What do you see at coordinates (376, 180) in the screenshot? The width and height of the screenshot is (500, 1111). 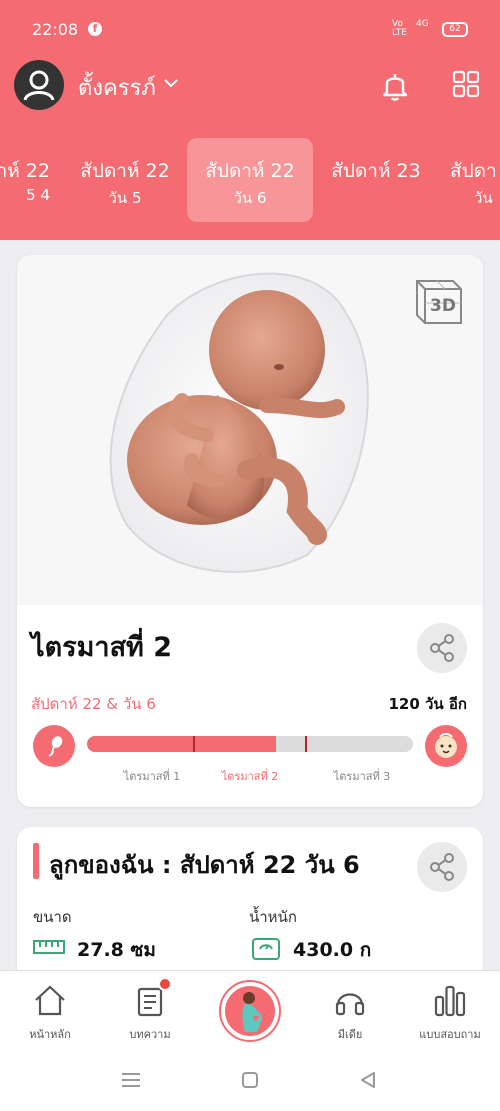 I see `week-tab: สัปดาห์ 23` at bounding box center [376, 180].